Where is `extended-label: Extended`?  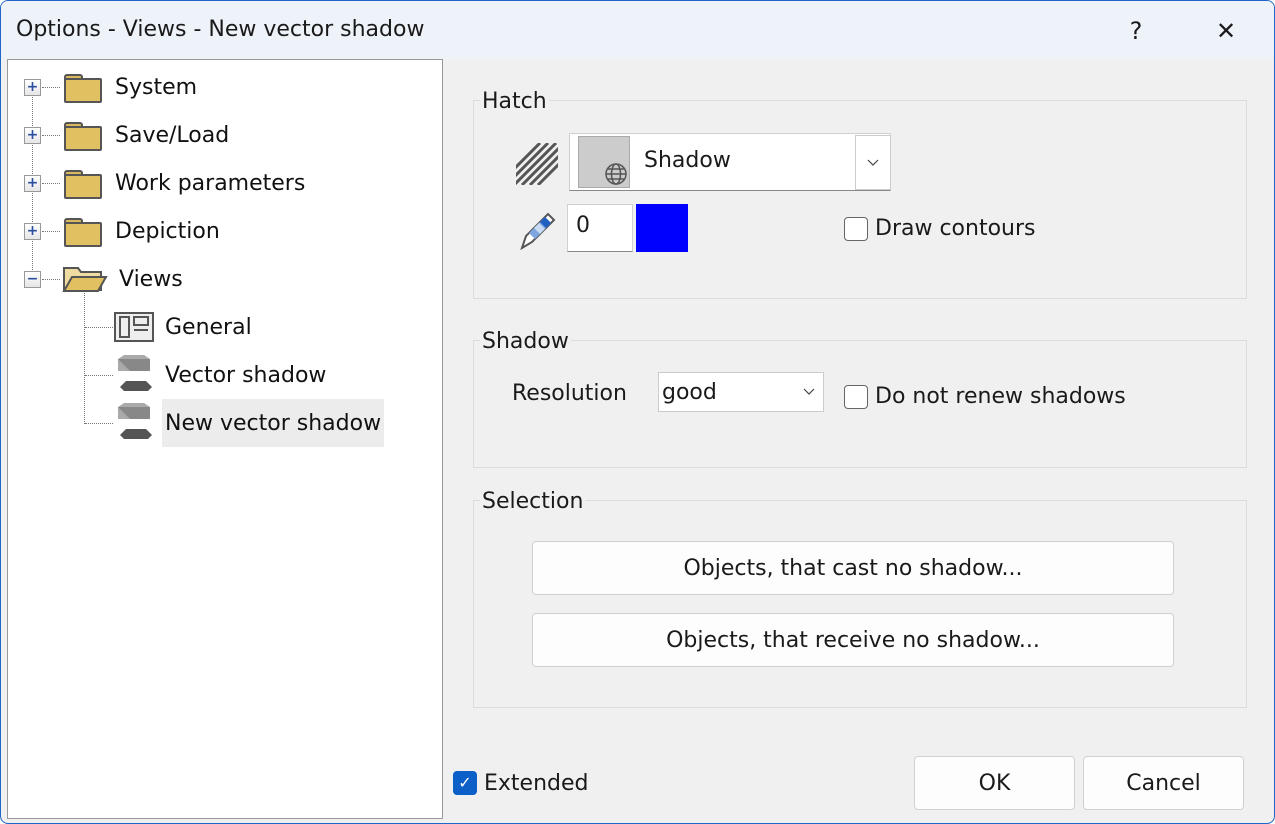
extended-label: Extended is located at coordinates (536, 783).